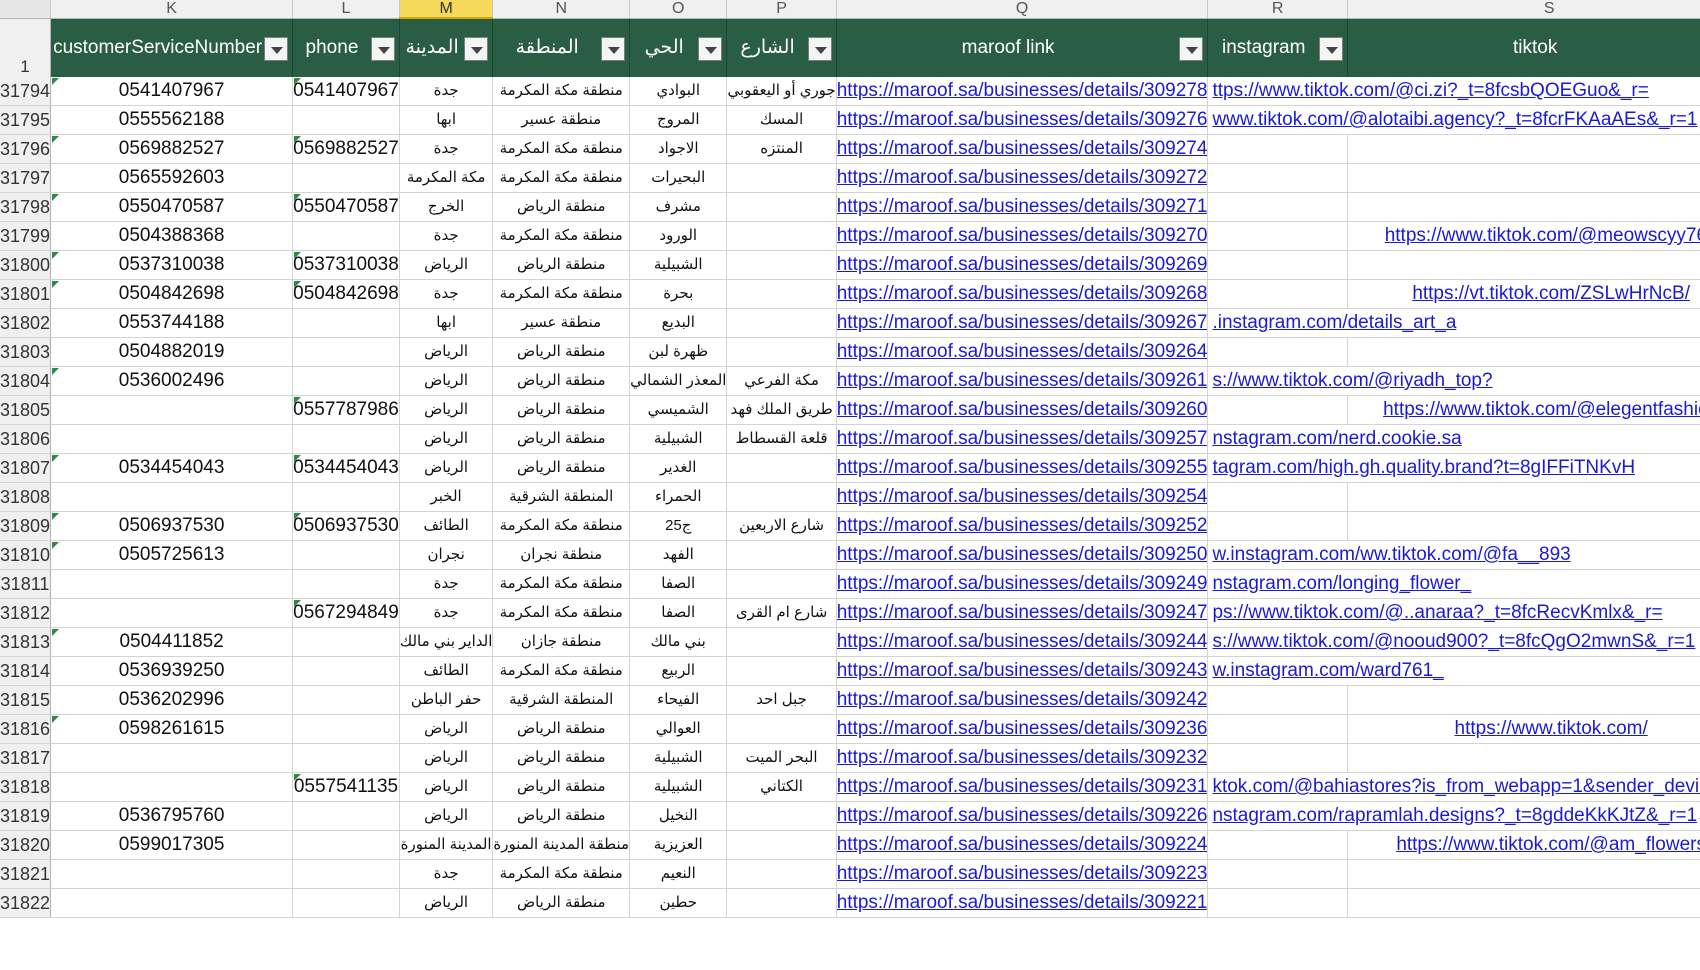 The width and height of the screenshot is (1700, 970). I want to click on cell-tiktok: https://www.tiktok.com/@am_flowers, so click(1523, 845).